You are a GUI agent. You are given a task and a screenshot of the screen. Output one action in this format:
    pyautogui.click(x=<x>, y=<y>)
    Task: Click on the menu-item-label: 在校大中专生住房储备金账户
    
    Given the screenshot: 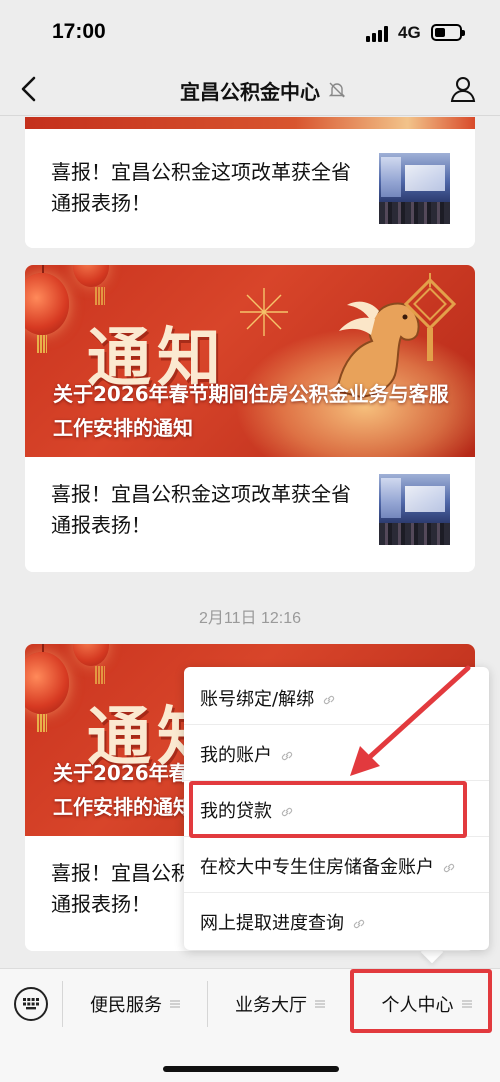 What is the action you would take?
    pyautogui.click(x=317, y=867)
    